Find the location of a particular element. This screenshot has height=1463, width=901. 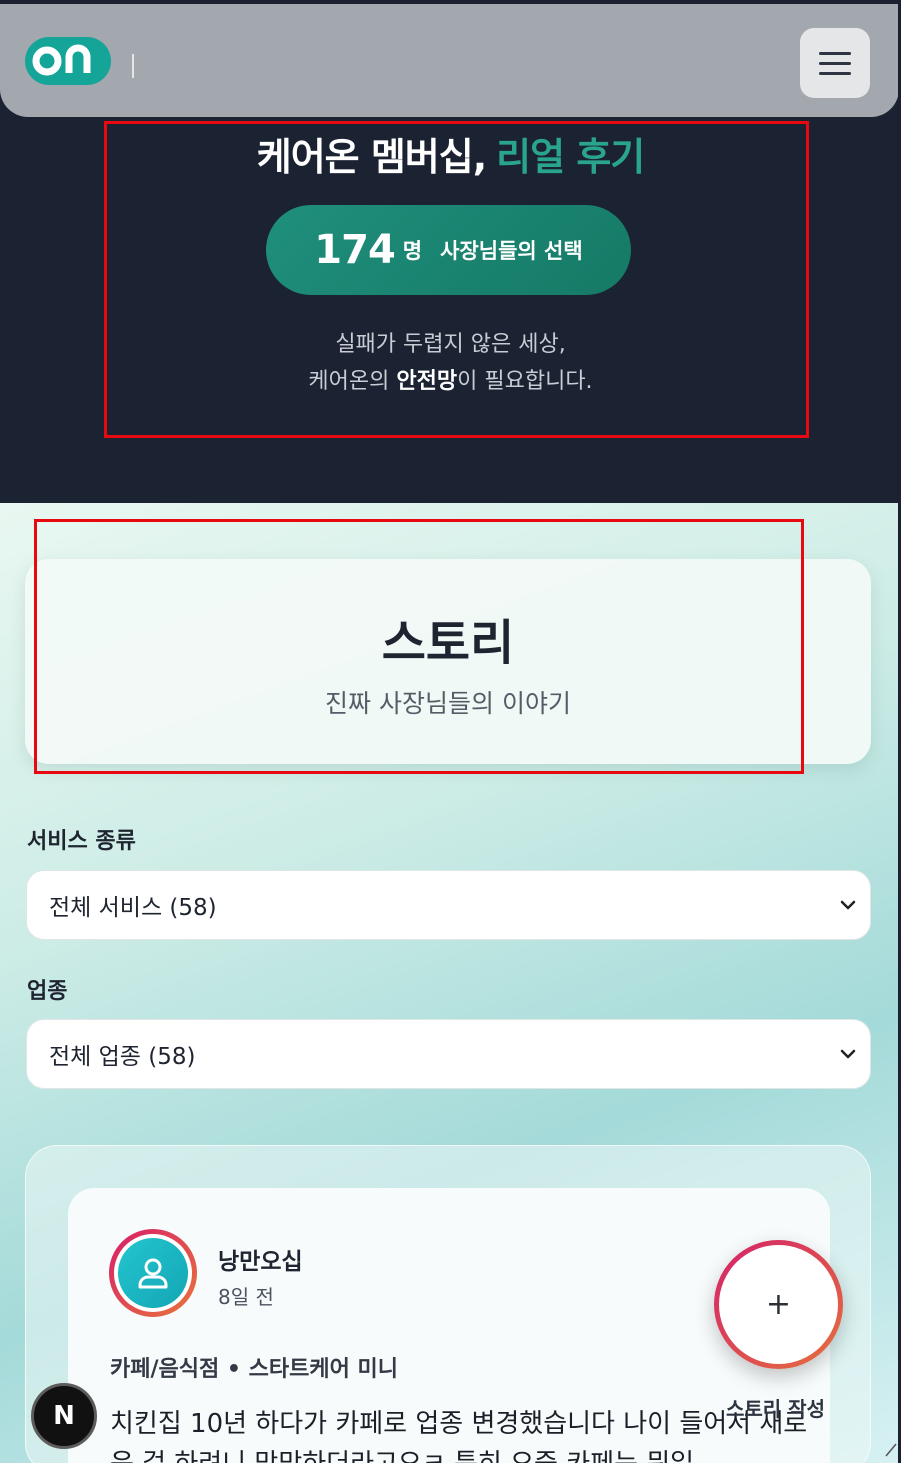

post-category: 카페/음식점 • 스타트케어 미니 is located at coordinates (254, 1369).